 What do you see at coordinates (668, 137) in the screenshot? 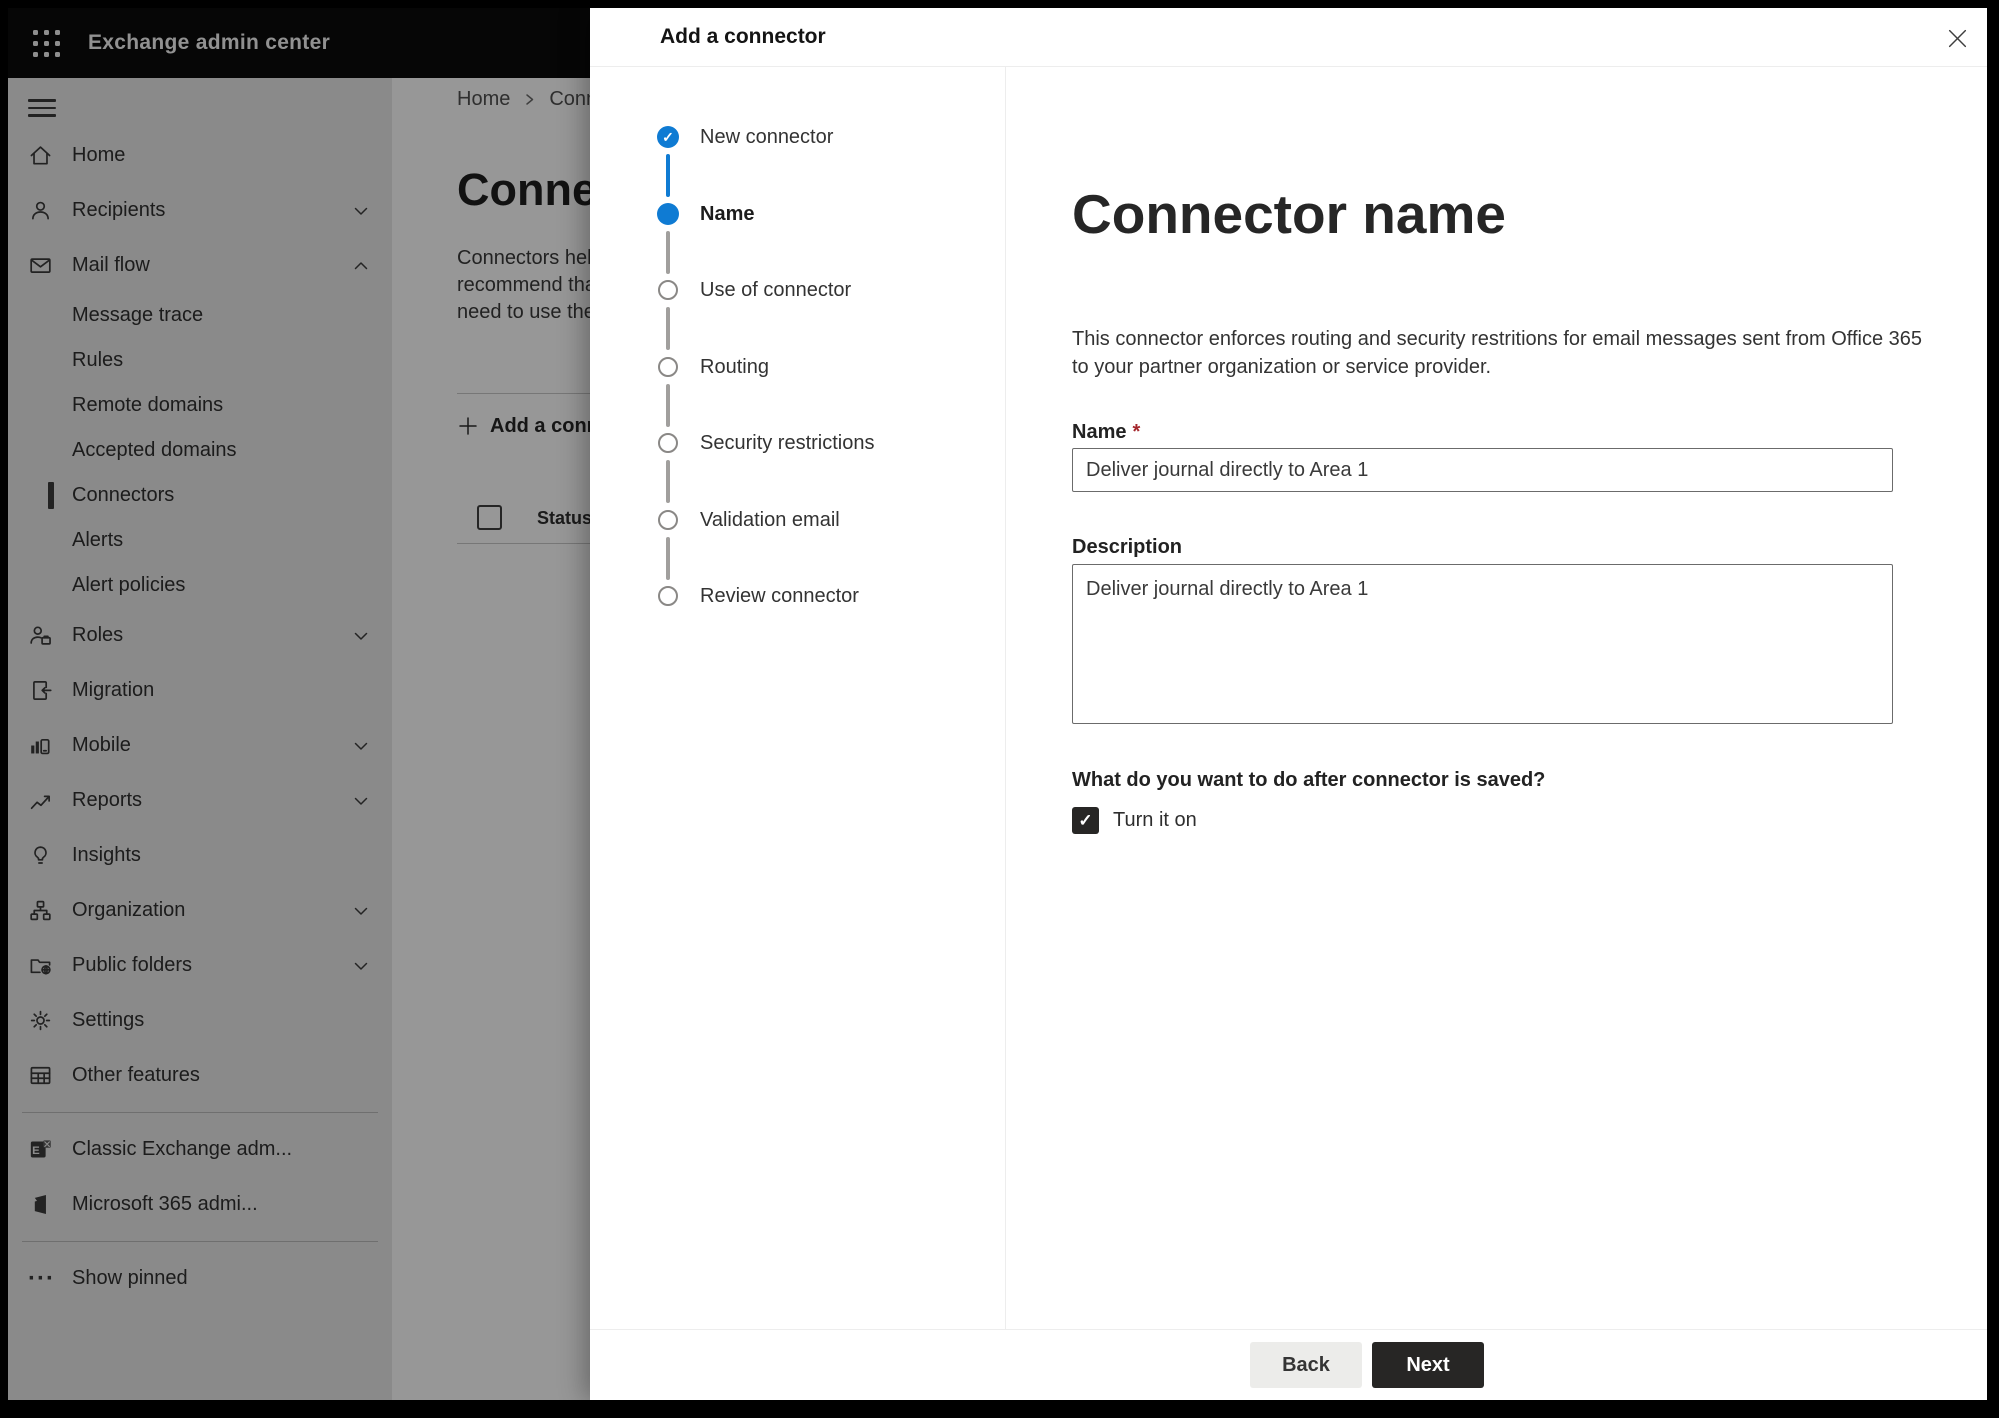
I see `step-completed-icon: ✓` at bounding box center [668, 137].